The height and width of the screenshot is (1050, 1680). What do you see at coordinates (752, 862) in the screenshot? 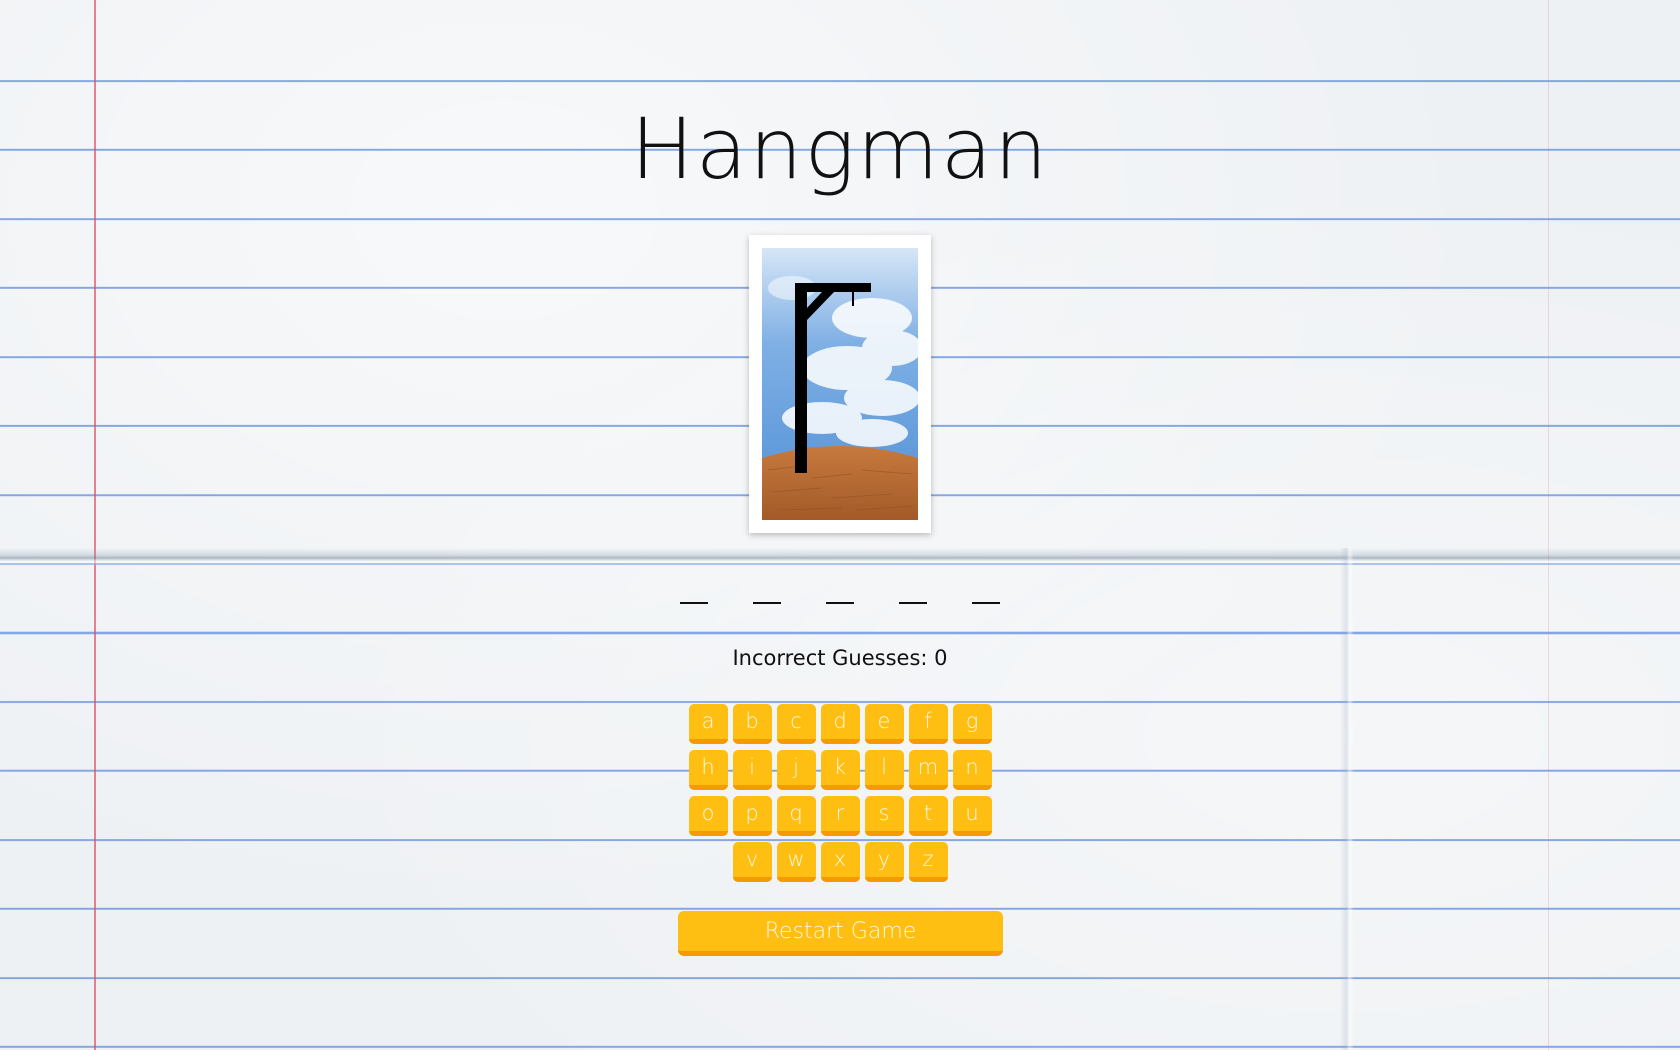
I see `key-v: v` at bounding box center [752, 862].